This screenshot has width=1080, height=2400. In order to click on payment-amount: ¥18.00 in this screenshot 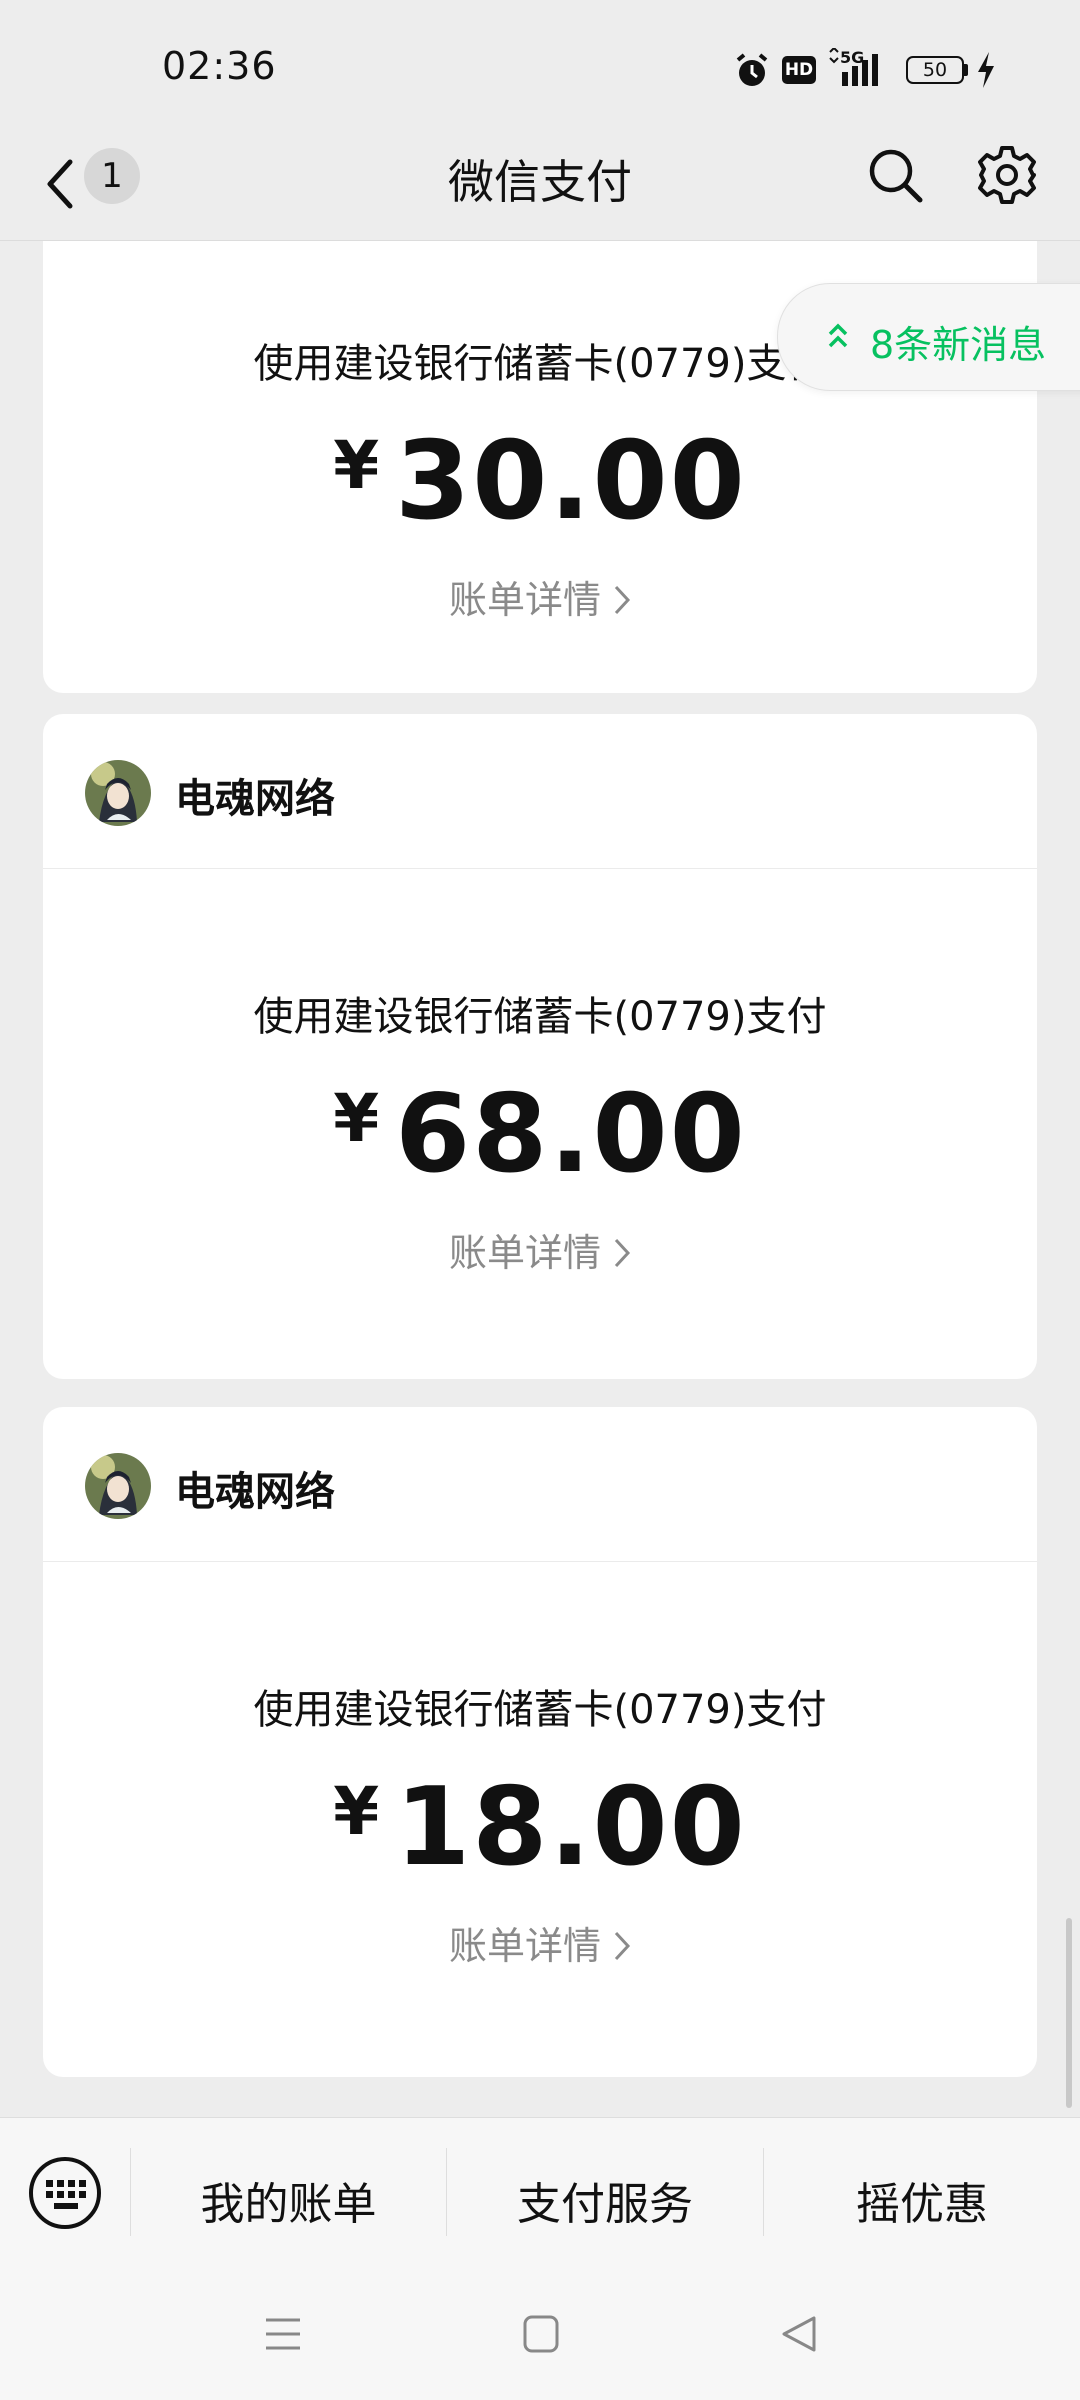, I will do `click(540, 1827)`.